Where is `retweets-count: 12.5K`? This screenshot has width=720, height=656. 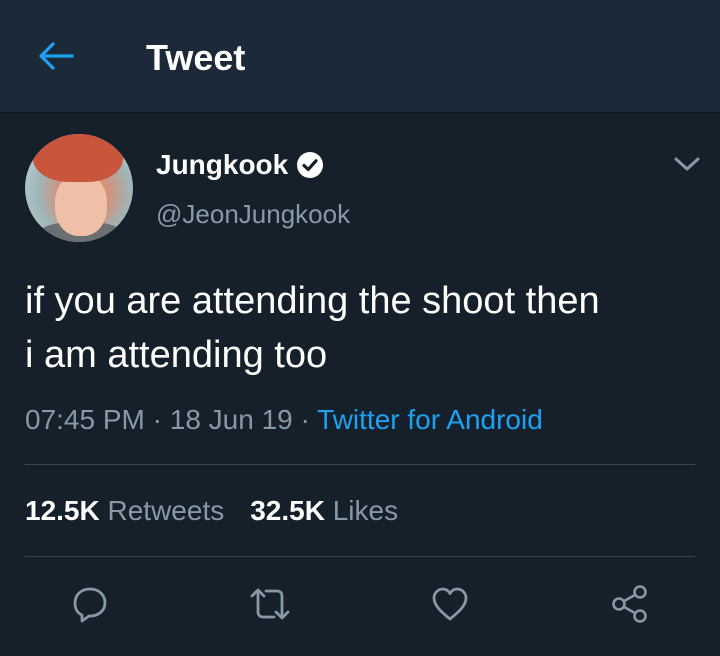 retweets-count: 12.5K is located at coordinates (62, 510).